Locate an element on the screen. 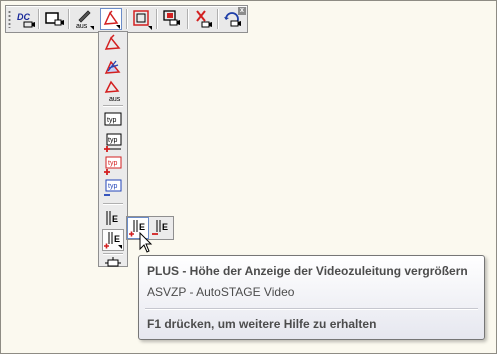 The height and width of the screenshot is (354, 497). height-minus-button: E is located at coordinates (161, 228).